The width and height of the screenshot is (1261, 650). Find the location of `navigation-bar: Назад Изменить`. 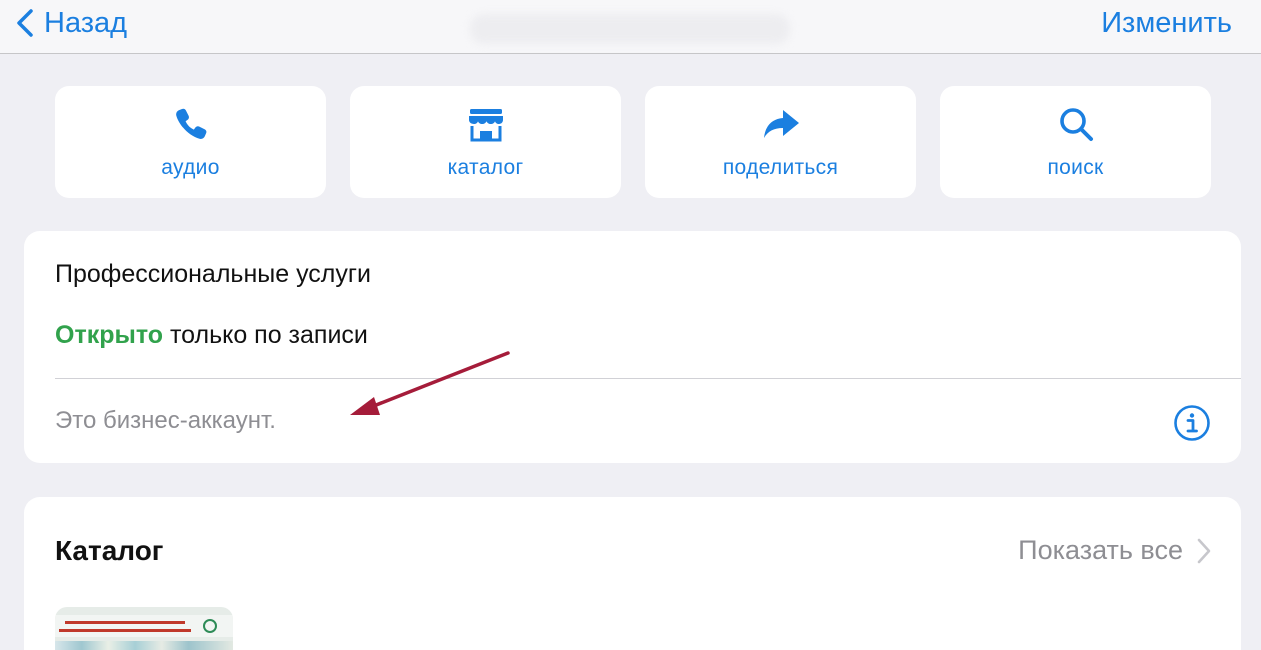

navigation-bar: Назад Изменить is located at coordinates (630, 27).